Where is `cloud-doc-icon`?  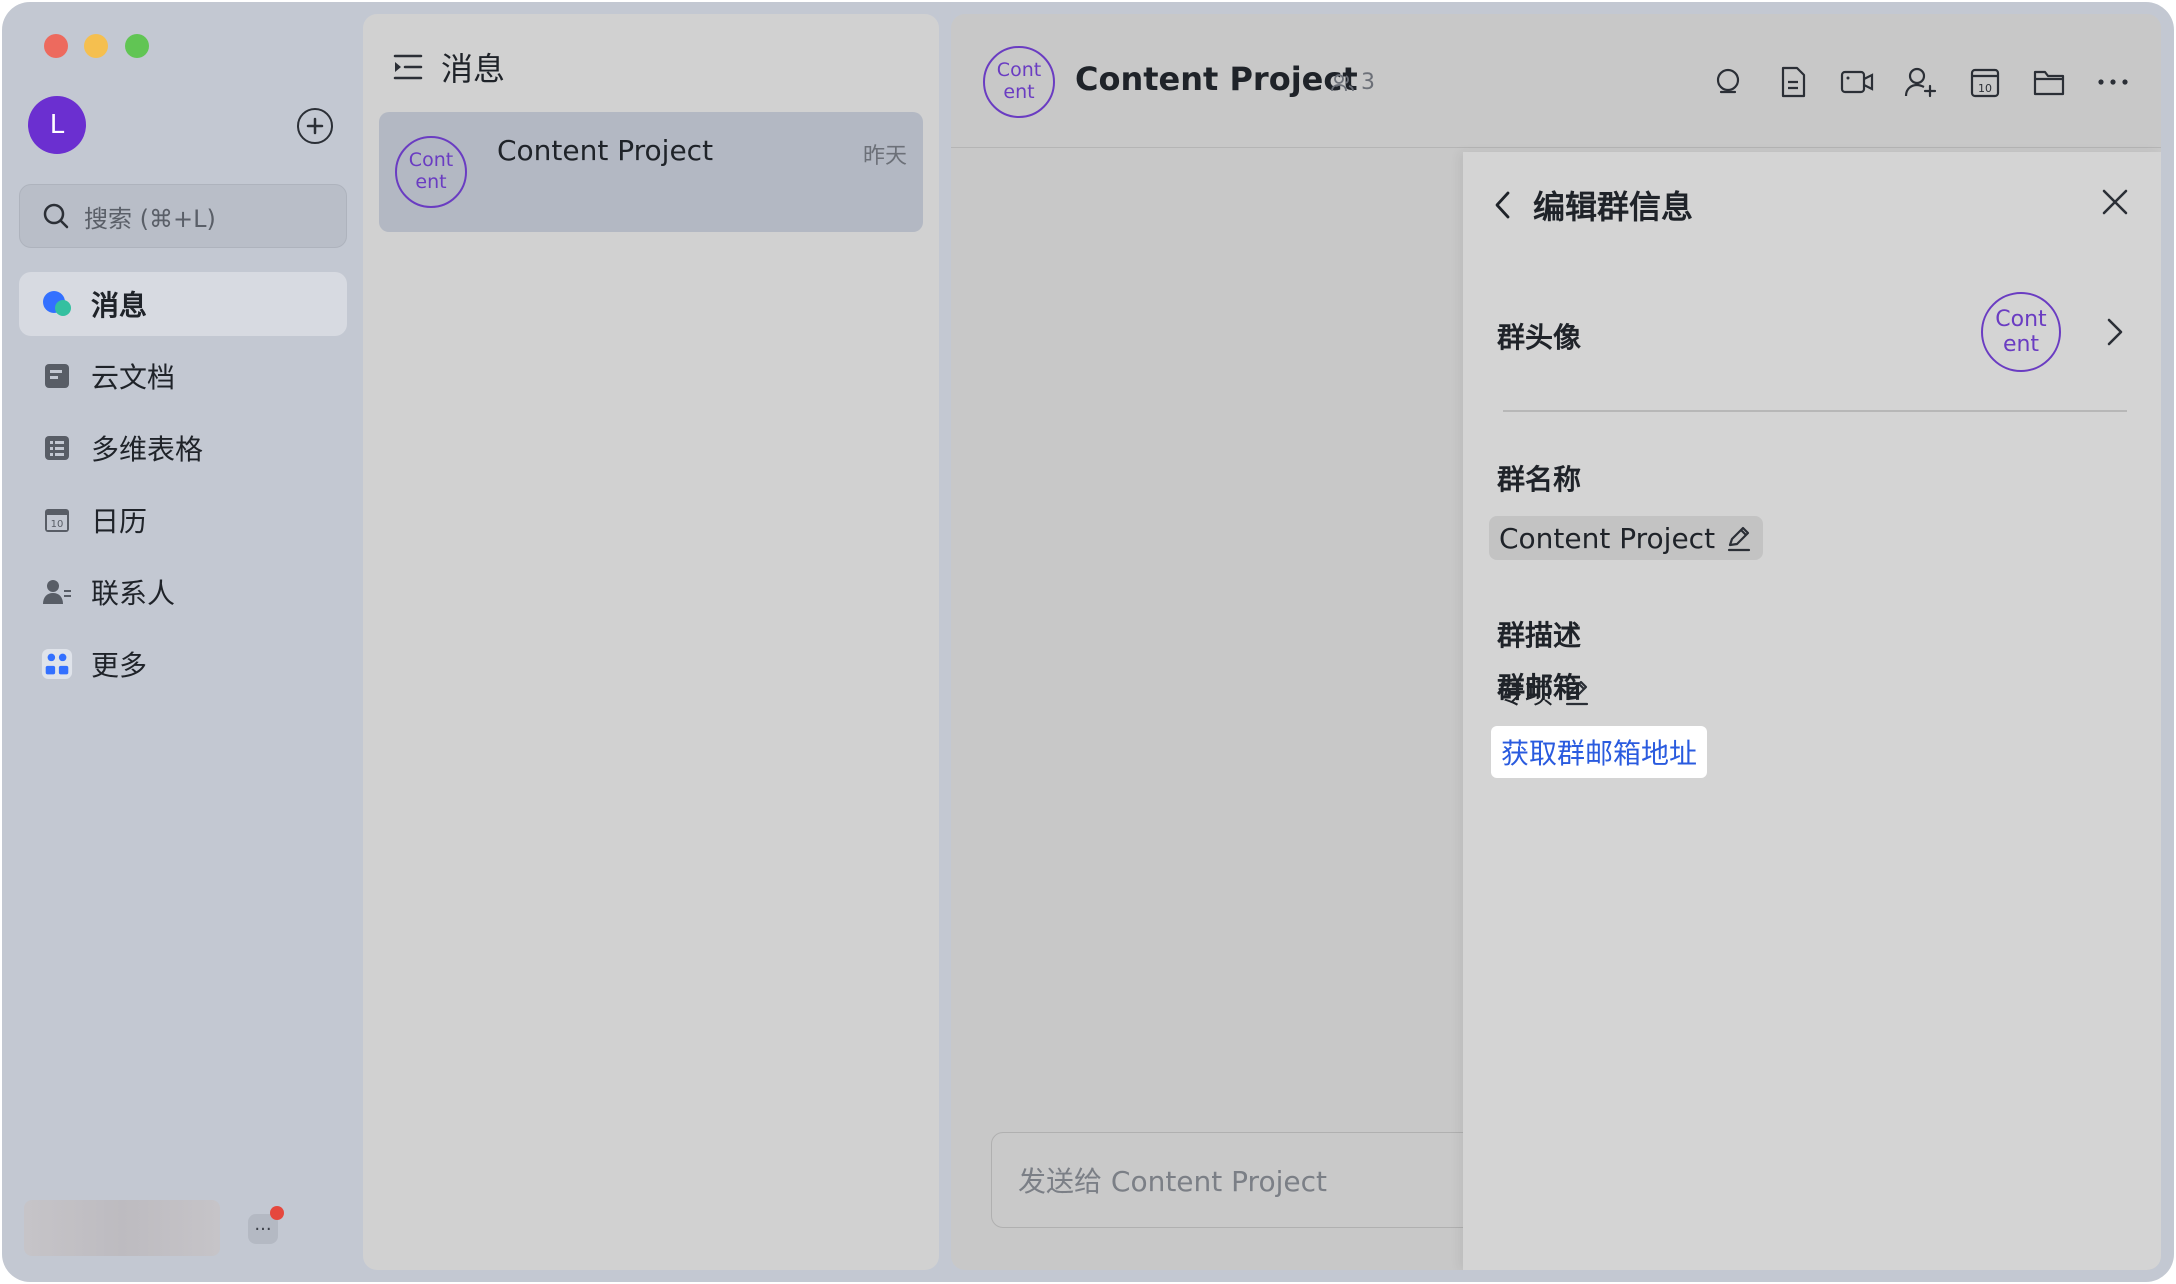 cloud-doc-icon is located at coordinates (57, 376).